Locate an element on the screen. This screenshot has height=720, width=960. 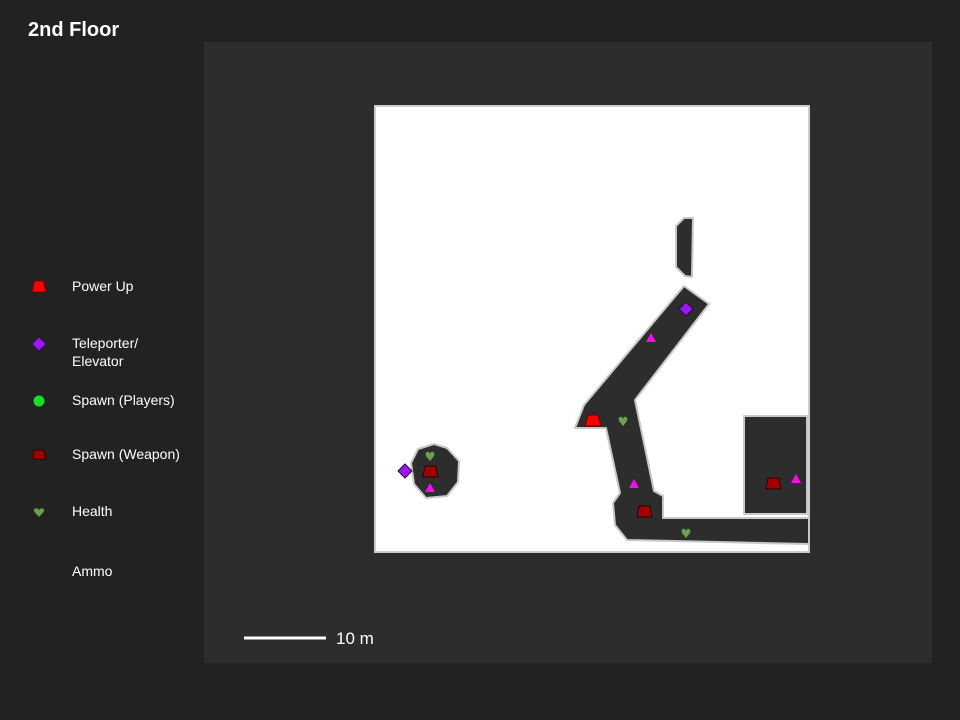
legend-label-spawn-weapon: Spawn (Weapon) is located at coordinates (126, 454).